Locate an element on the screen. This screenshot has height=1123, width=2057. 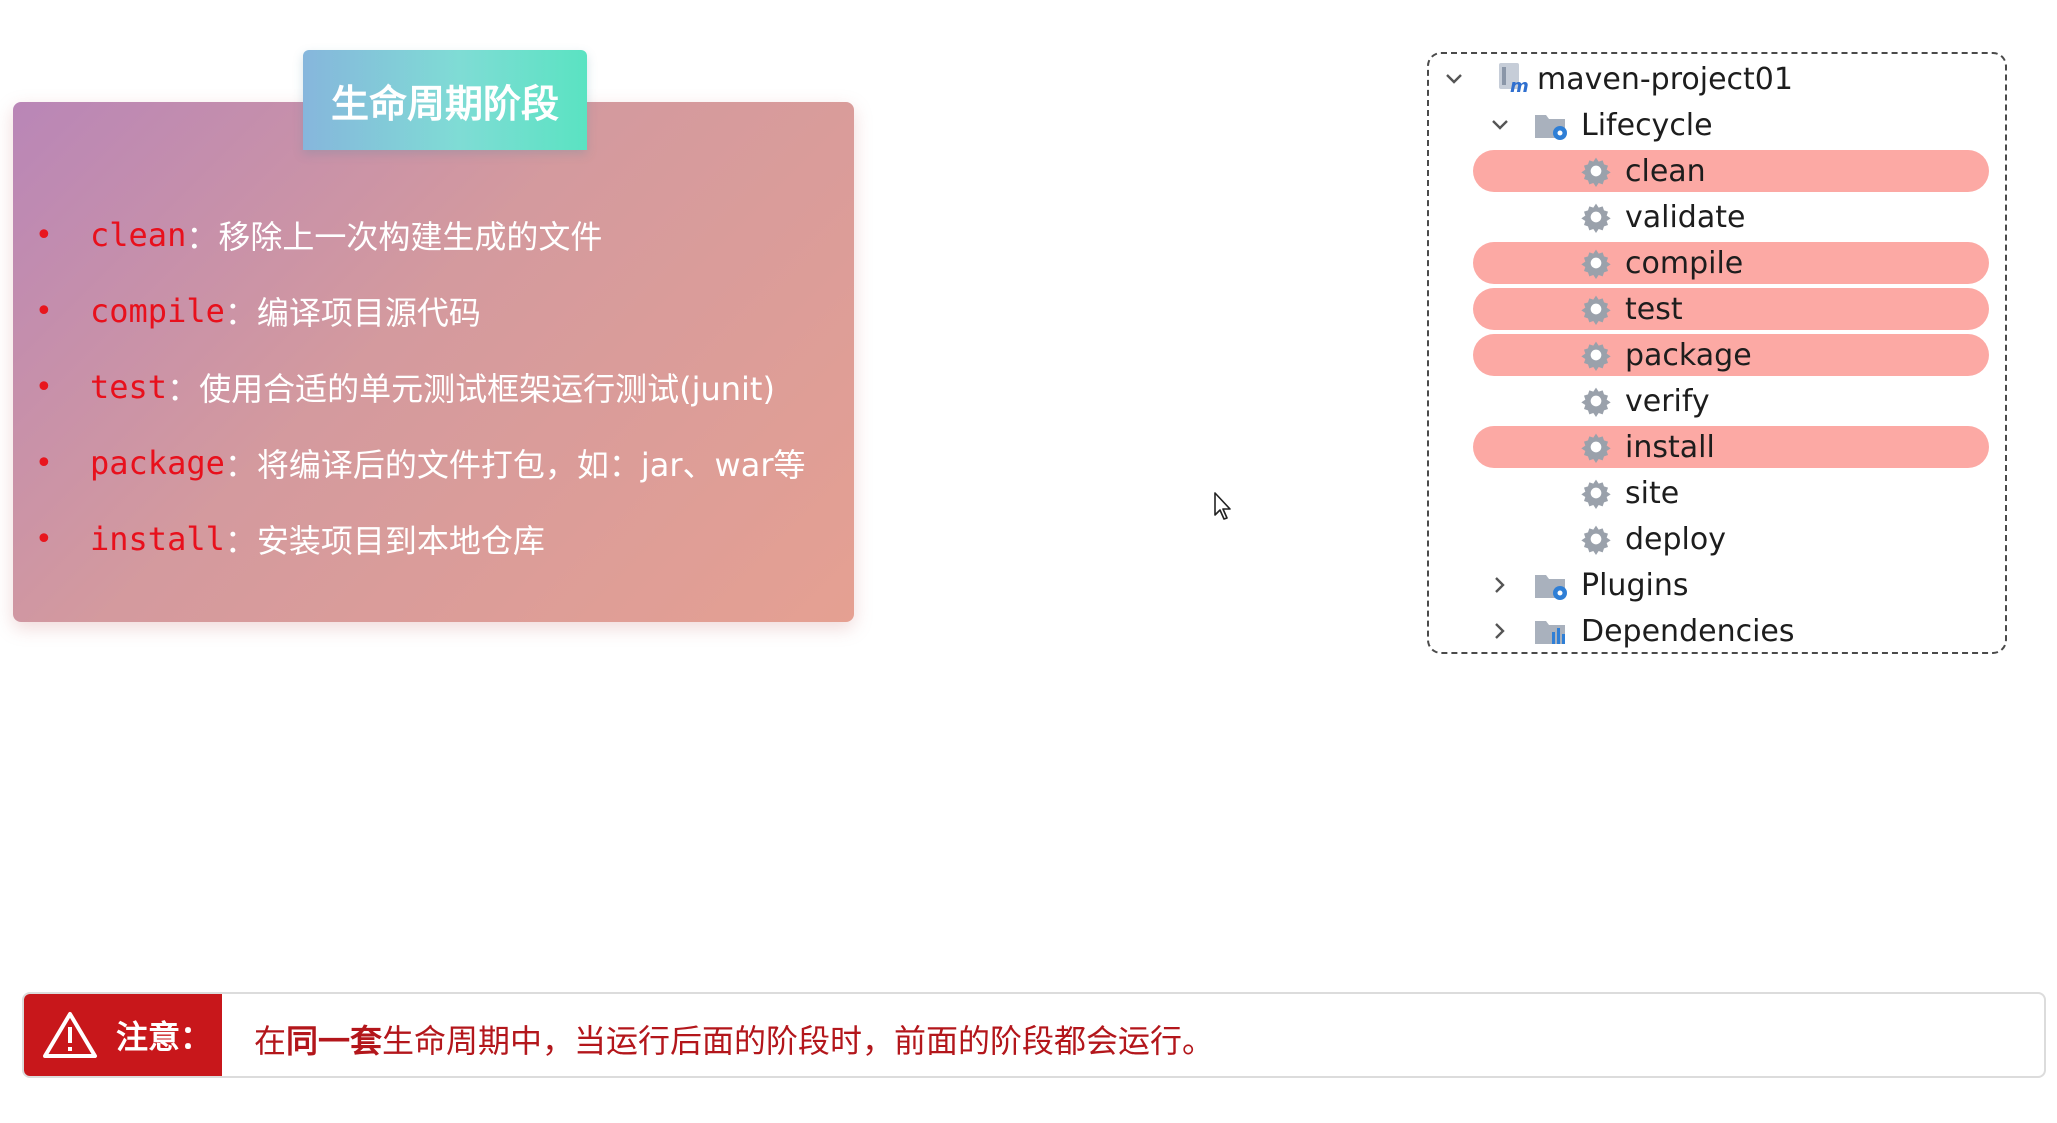
notice-text: 在同一套生命周期中，当运行后面的阶段时，前面的阶段都会运行。 is located at coordinates (734, 1039).